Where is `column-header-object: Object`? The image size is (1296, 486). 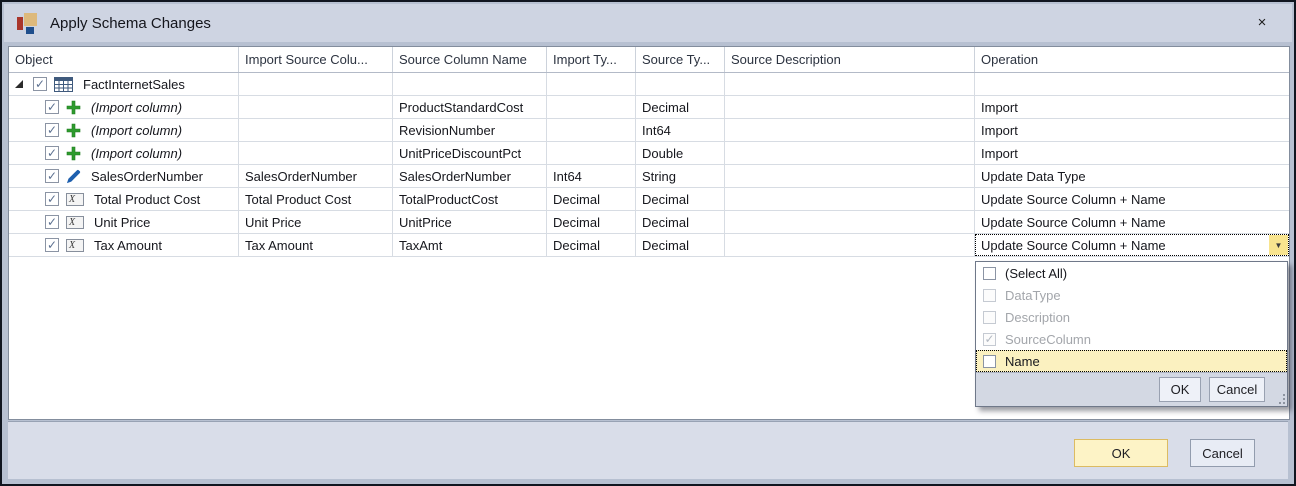 column-header-object: Object is located at coordinates (124, 59).